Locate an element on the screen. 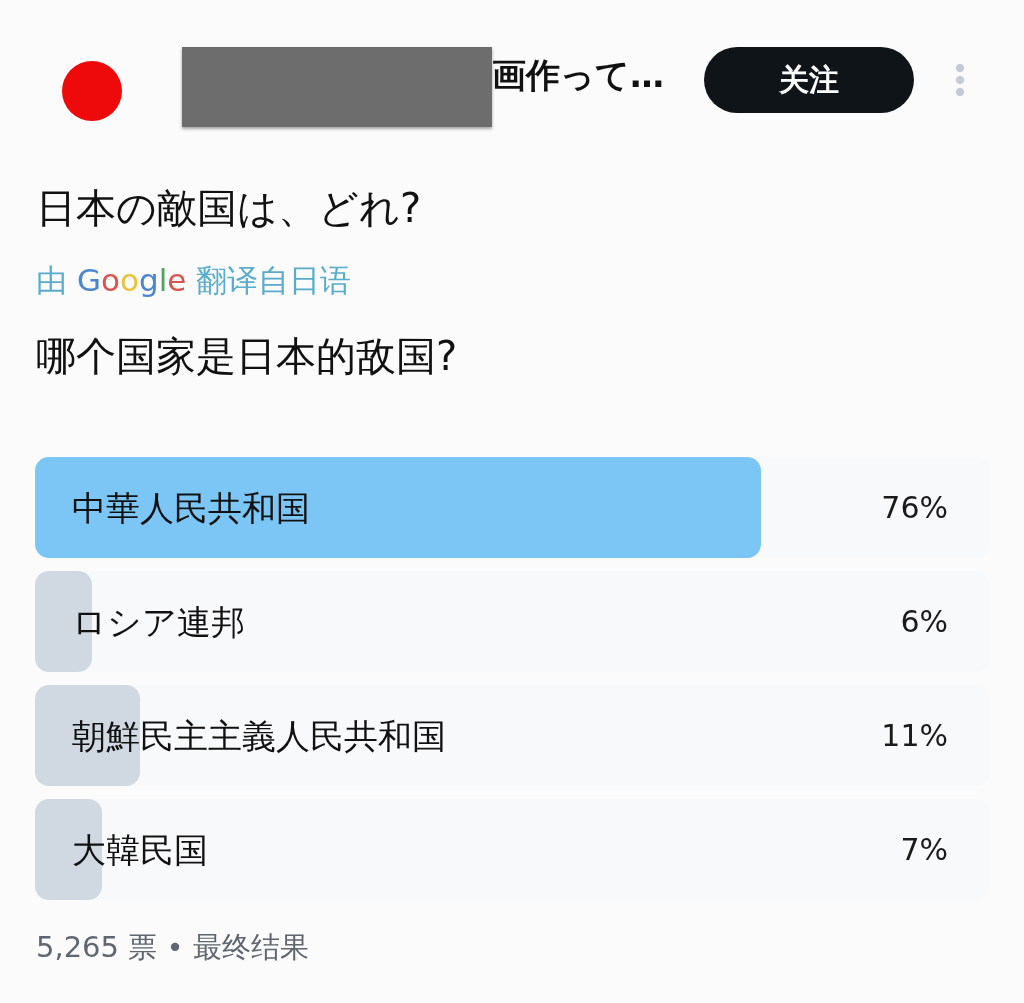 The width and height of the screenshot is (1024, 1003). follow-button: 关注 is located at coordinates (809, 80).